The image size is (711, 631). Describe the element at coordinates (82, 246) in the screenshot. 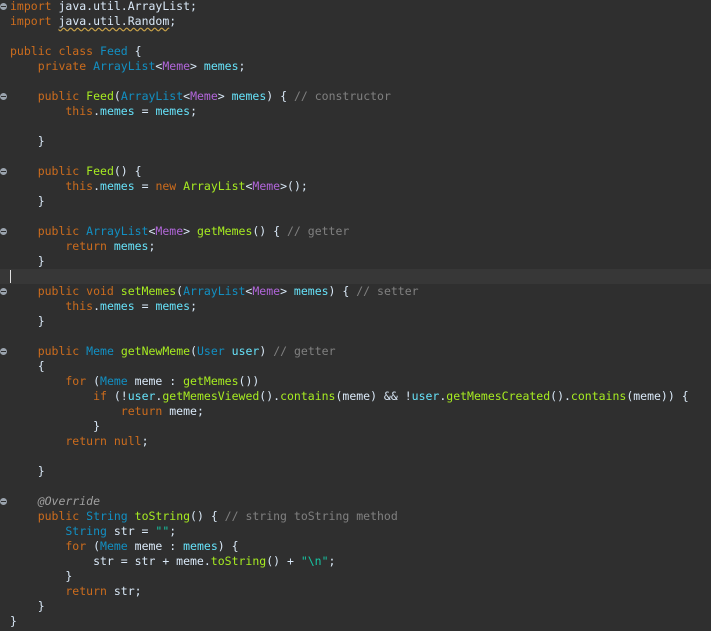

I see `code-text: return memes;` at that location.